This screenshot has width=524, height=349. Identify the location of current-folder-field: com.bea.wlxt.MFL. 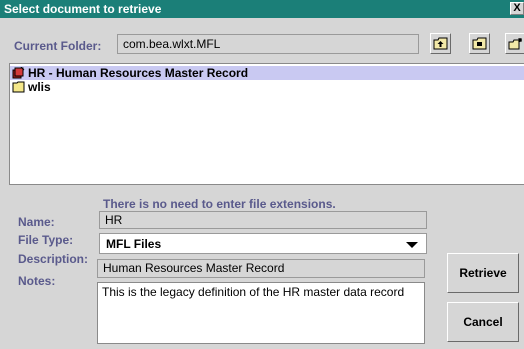
(268, 44).